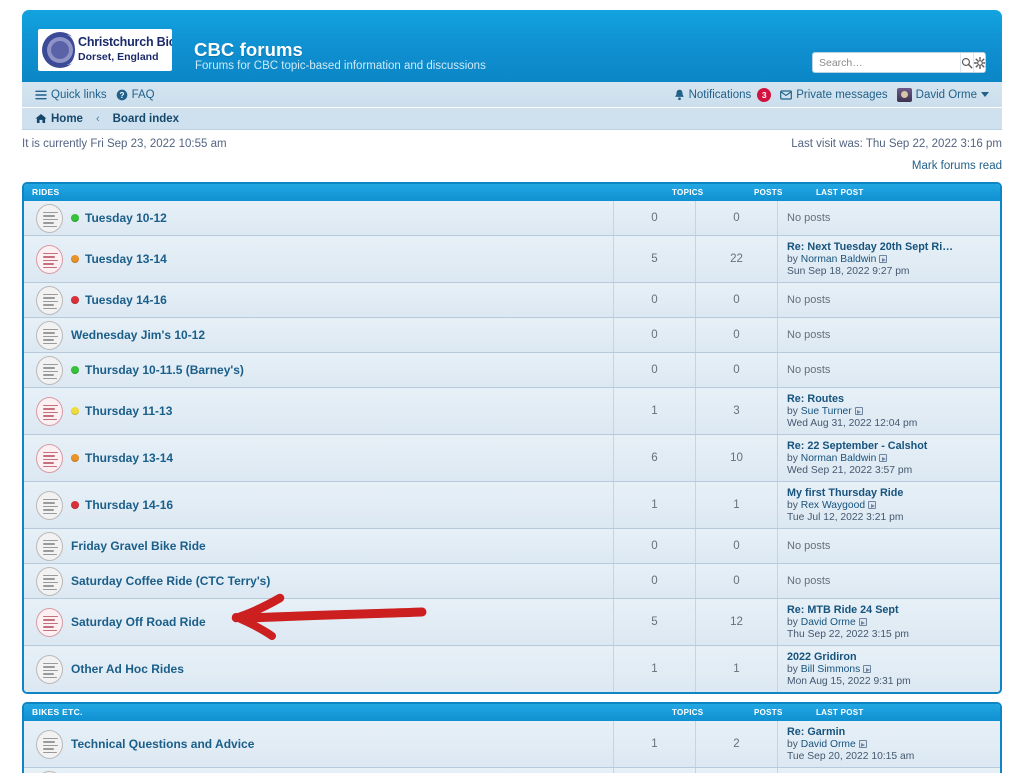 Image resolution: width=1024 pixels, height=773 pixels. Describe the element at coordinates (126, 218) in the screenshot. I see `forum-title-link: Tuesday 10-12` at that location.